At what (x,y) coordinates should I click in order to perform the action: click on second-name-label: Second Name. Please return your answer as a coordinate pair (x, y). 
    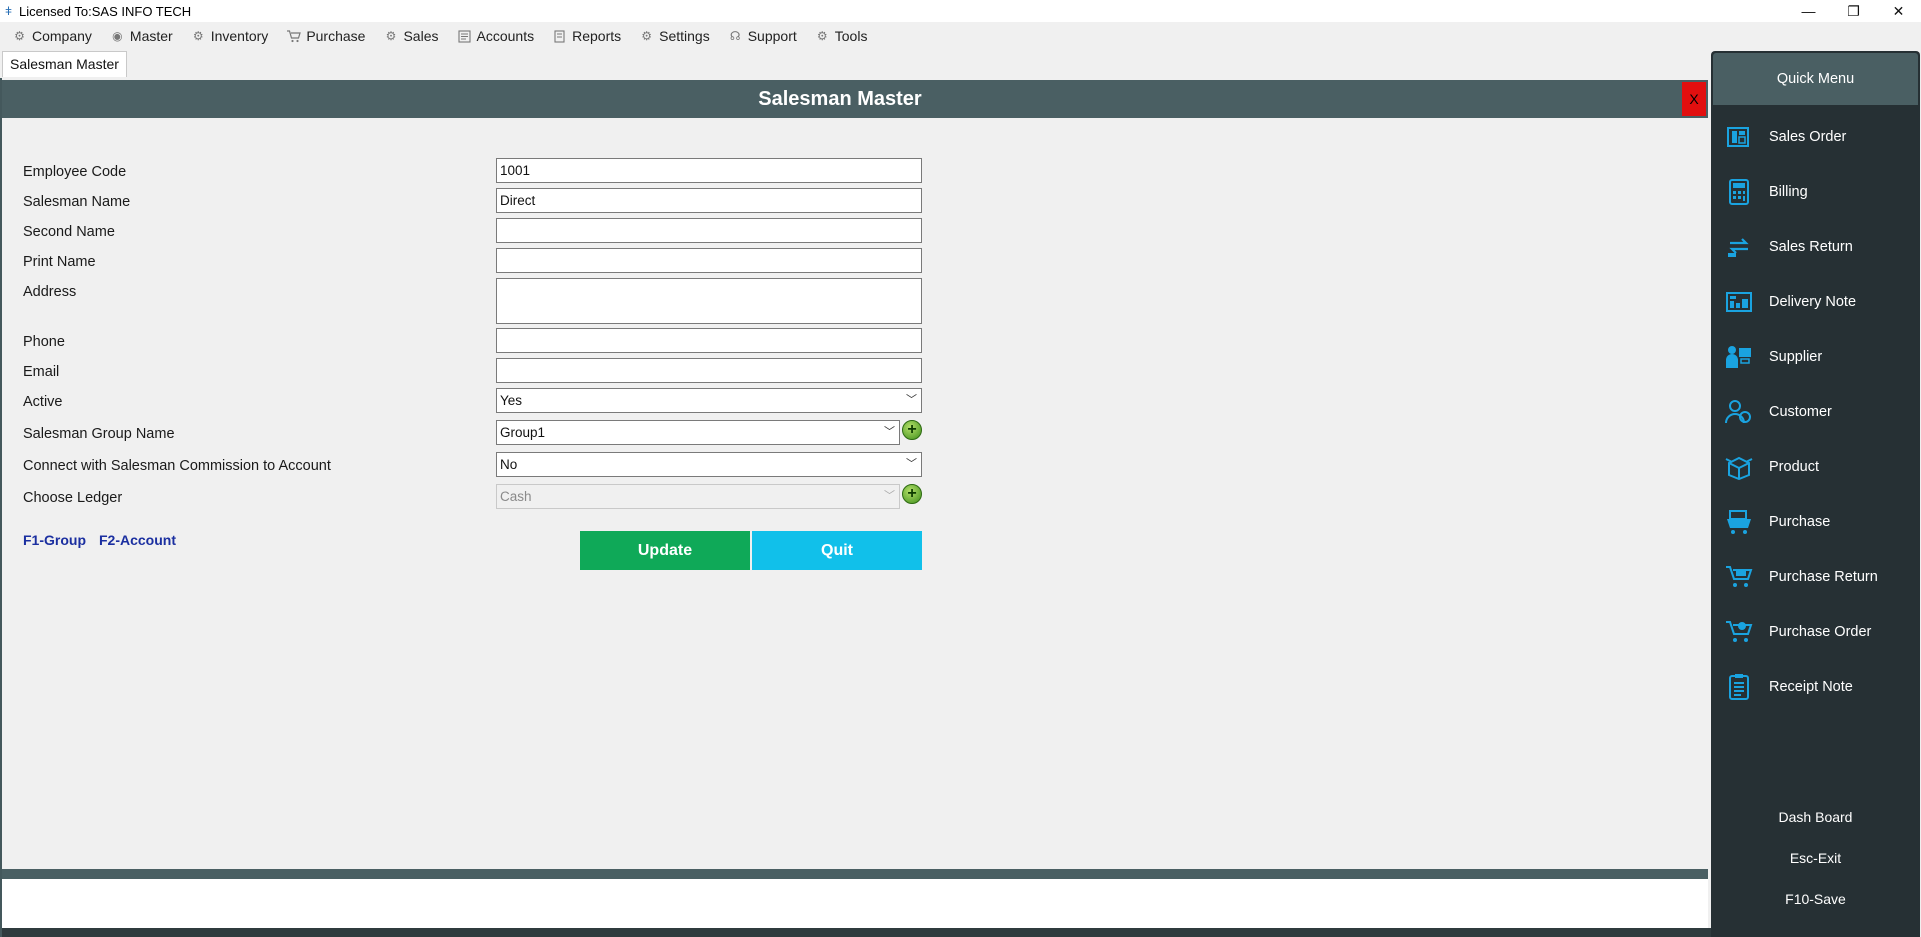
    Looking at the image, I should click on (69, 232).